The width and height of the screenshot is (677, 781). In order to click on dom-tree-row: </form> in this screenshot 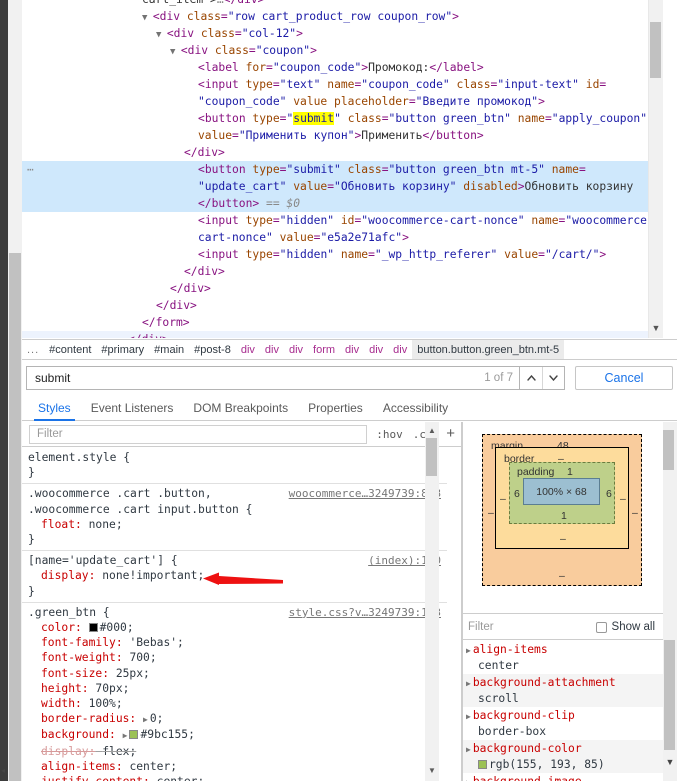, I will do `click(337, 322)`.